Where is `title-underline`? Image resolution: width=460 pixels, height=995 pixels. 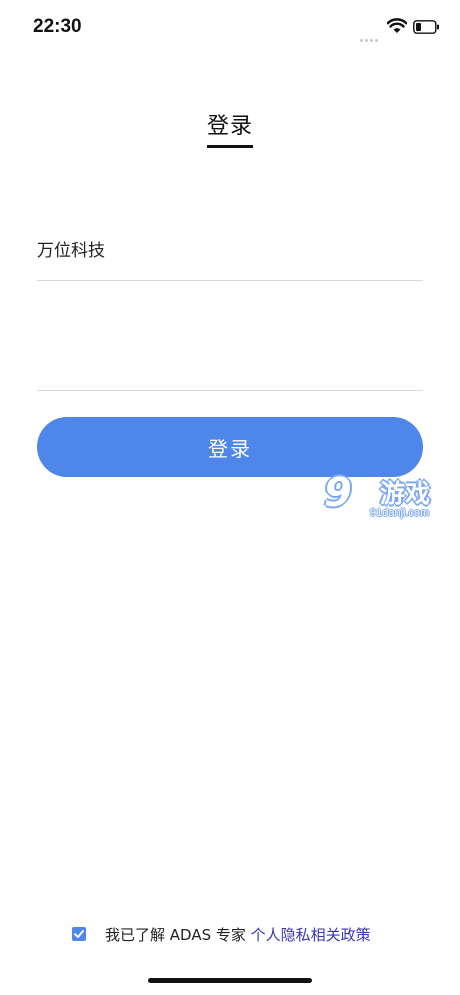
title-underline is located at coordinates (230, 146).